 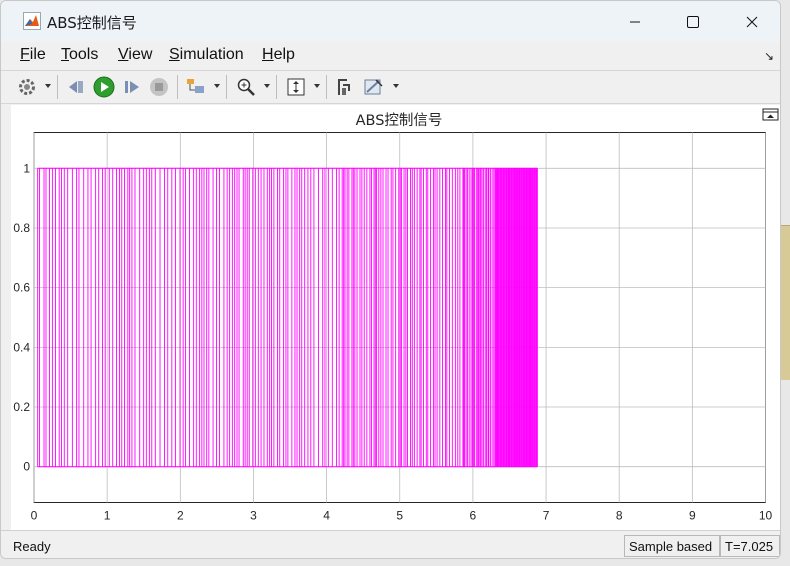 What do you see at coordinates (21, 288) in the screenshot?
I see `y-tick-label: 0.6` at bounding box center [21, 288].